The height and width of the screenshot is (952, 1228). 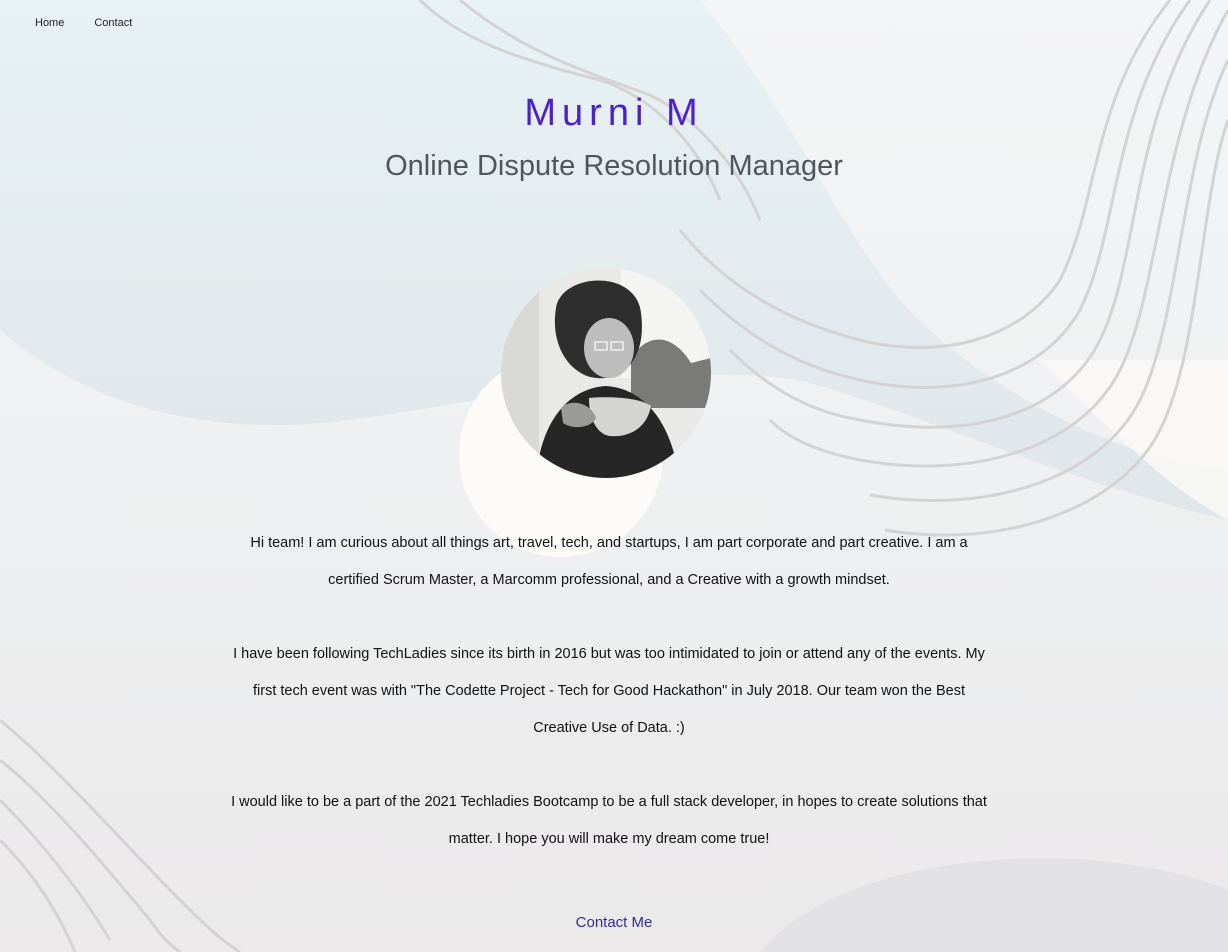 What do you see at coordinates (614, 166) in the screenshot?
I see `profile-role: Online Dispute Resolution Manager` at bounding box center [614, 166].